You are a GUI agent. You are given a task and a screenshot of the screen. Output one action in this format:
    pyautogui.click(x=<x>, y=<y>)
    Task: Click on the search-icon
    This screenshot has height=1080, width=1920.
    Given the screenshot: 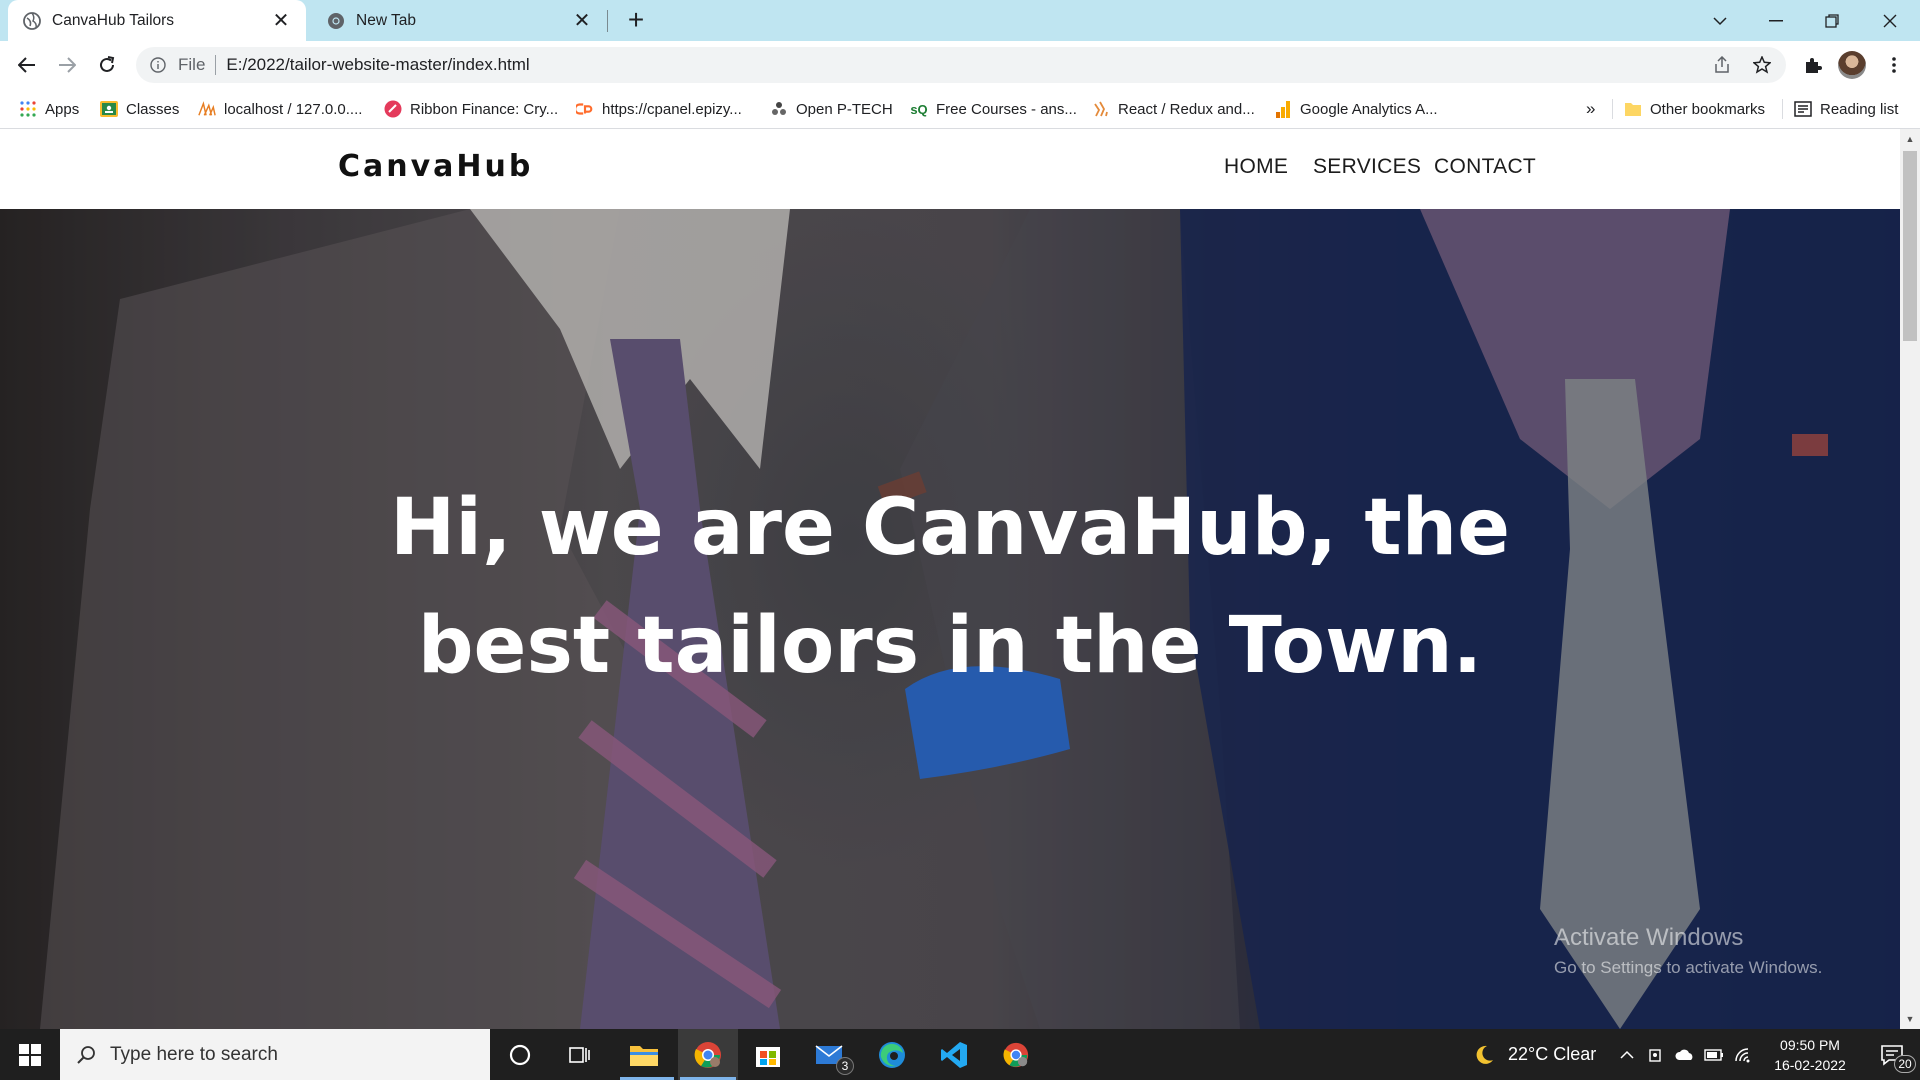 What is the action you would take?
    pyautogui.click(x=86, y=1055)
    